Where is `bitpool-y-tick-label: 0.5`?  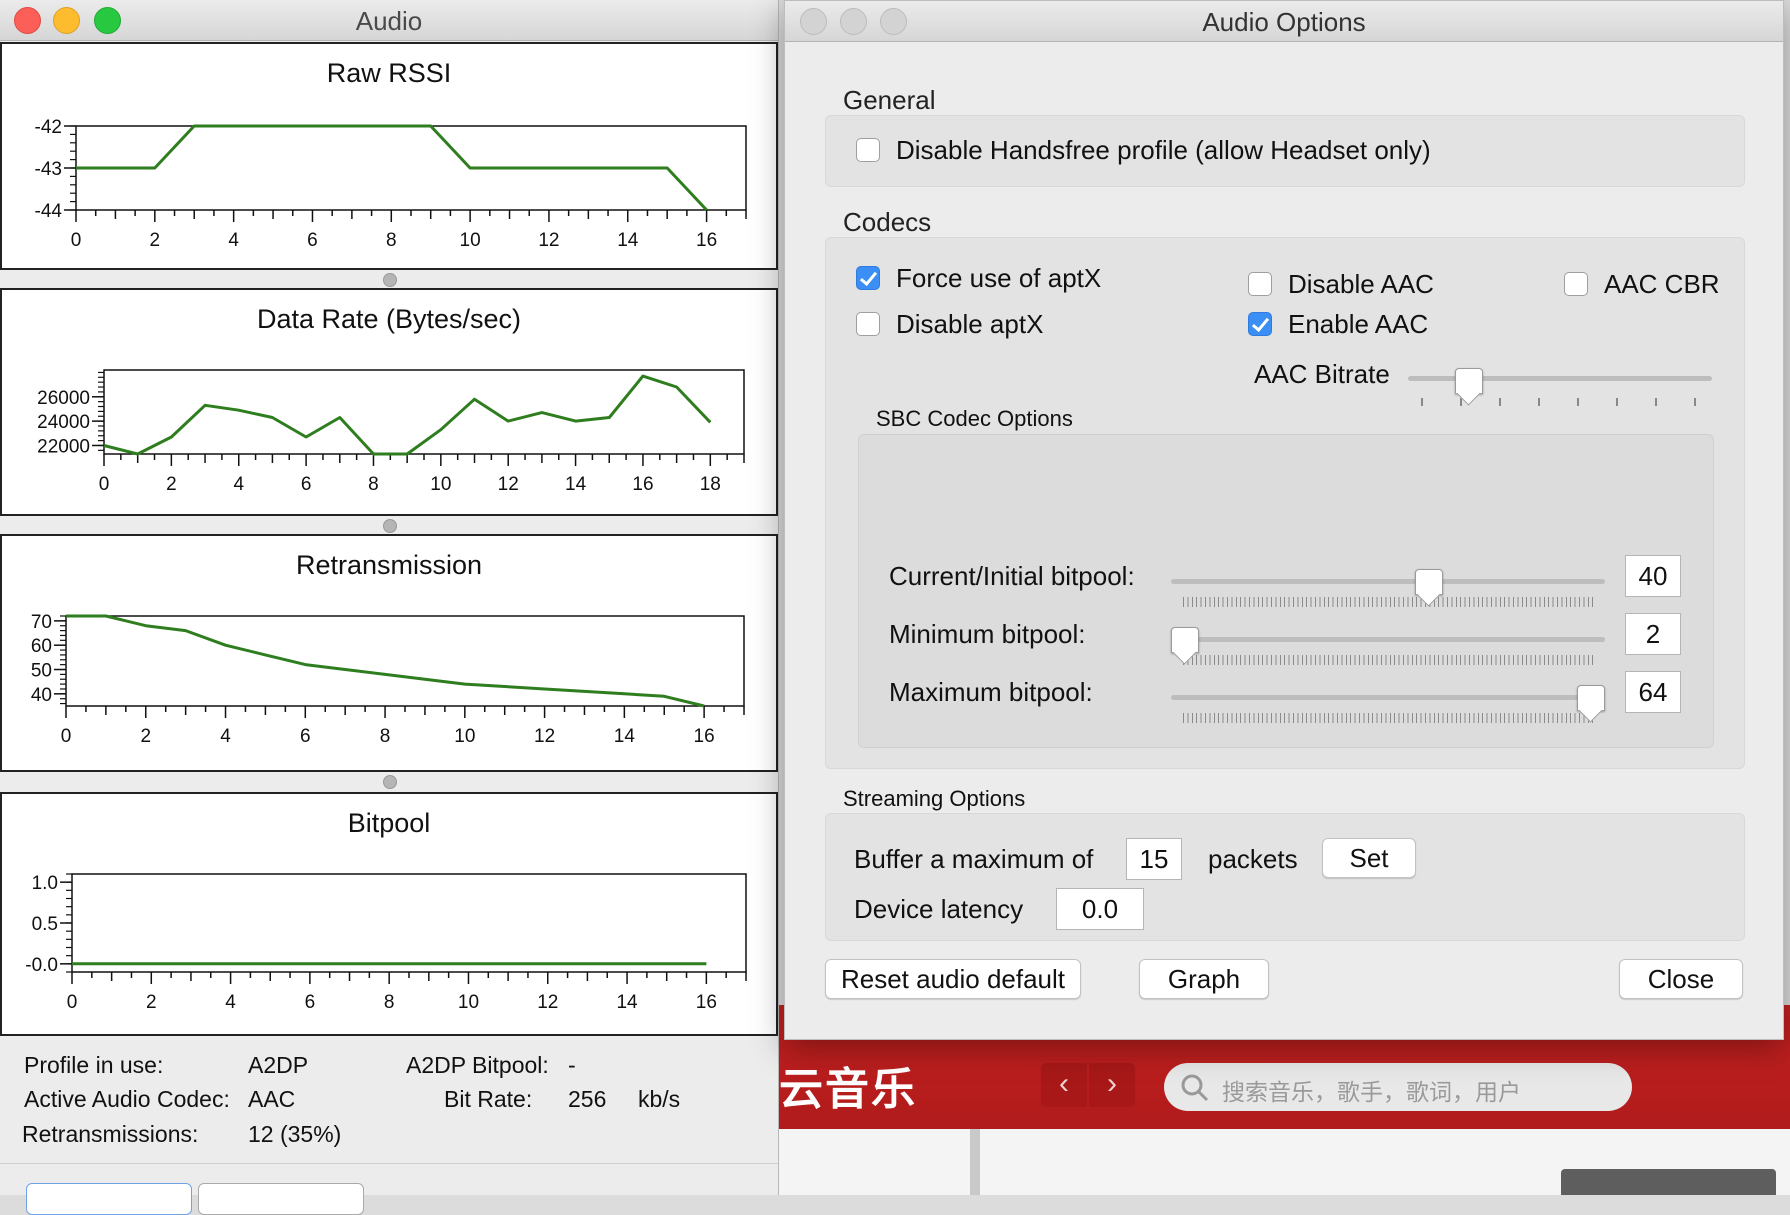
bitpool-y-tick-label: 0.5 is located at coordinates (45, 924).